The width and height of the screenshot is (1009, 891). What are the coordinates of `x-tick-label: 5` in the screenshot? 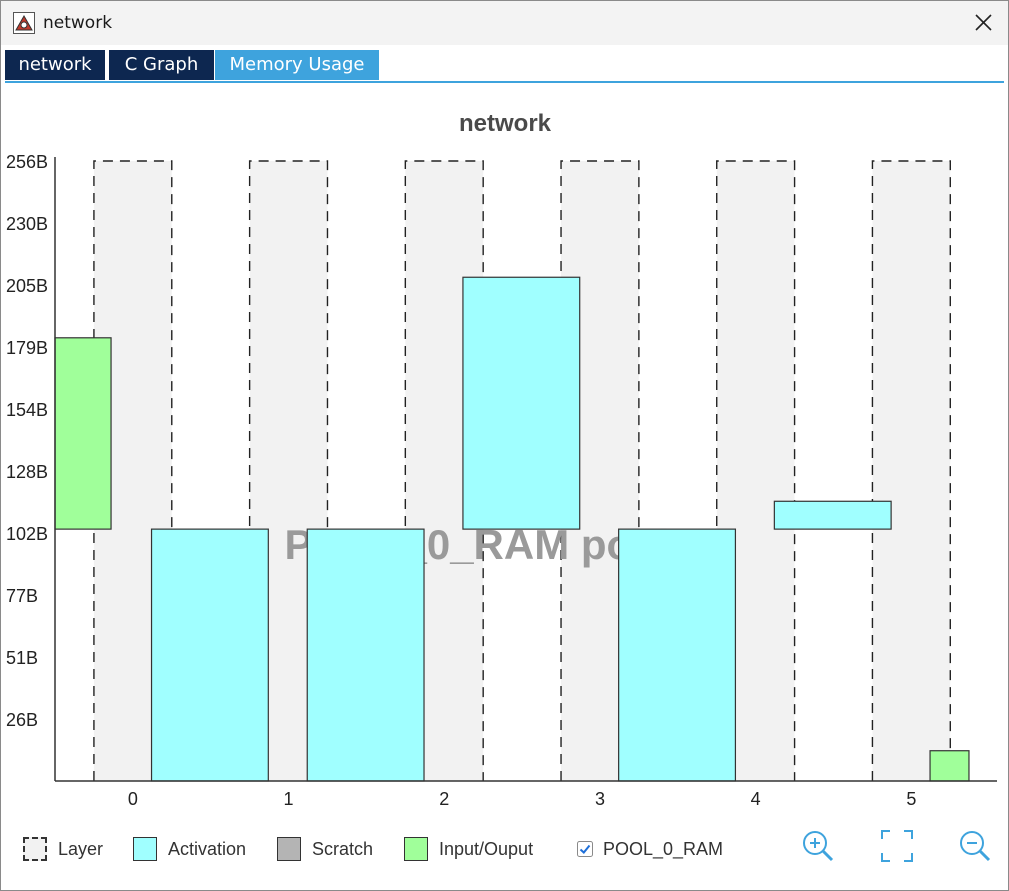 It's located at (911, 799).